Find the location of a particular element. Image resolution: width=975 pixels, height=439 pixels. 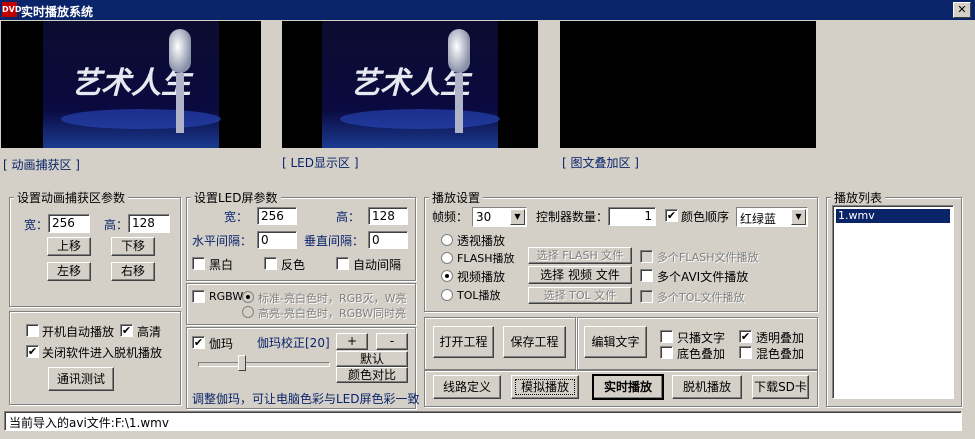

mode-video-label: 视频播放 is located at coordinates (481, 277).